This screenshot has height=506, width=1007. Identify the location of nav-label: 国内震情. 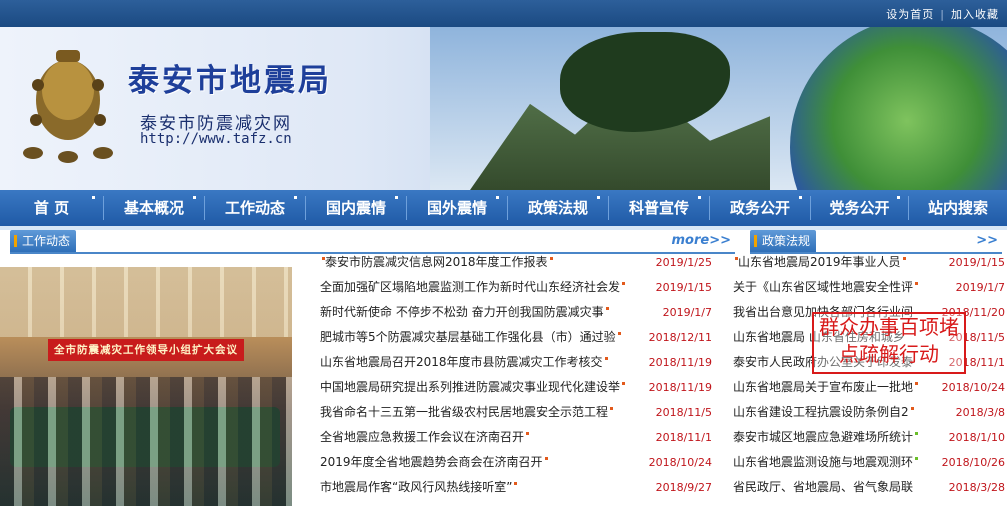
(355, 208).